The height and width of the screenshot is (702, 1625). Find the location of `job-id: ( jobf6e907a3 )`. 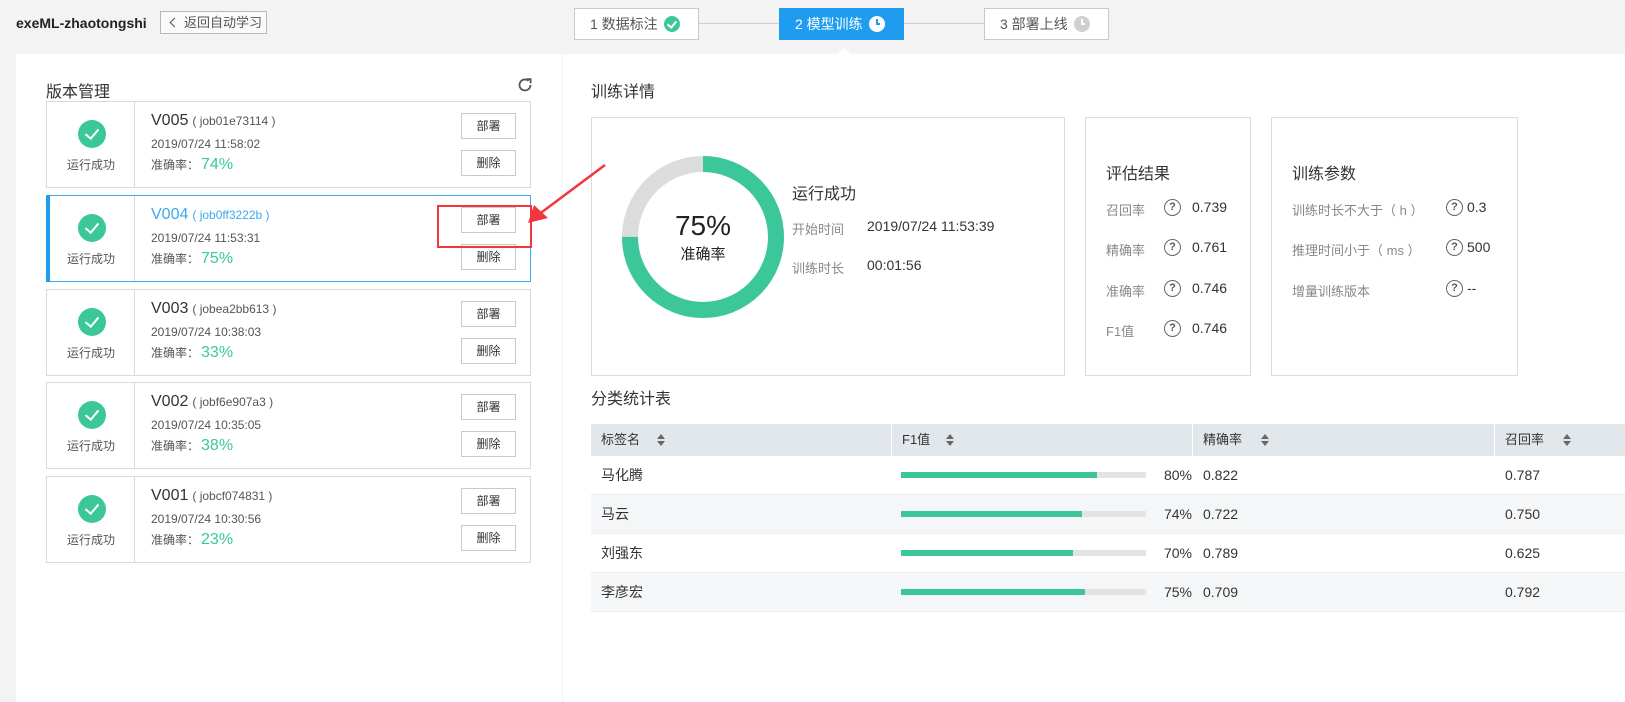

job-id: ( jobf6e907a3 ) is located at coordinates (233, 402).